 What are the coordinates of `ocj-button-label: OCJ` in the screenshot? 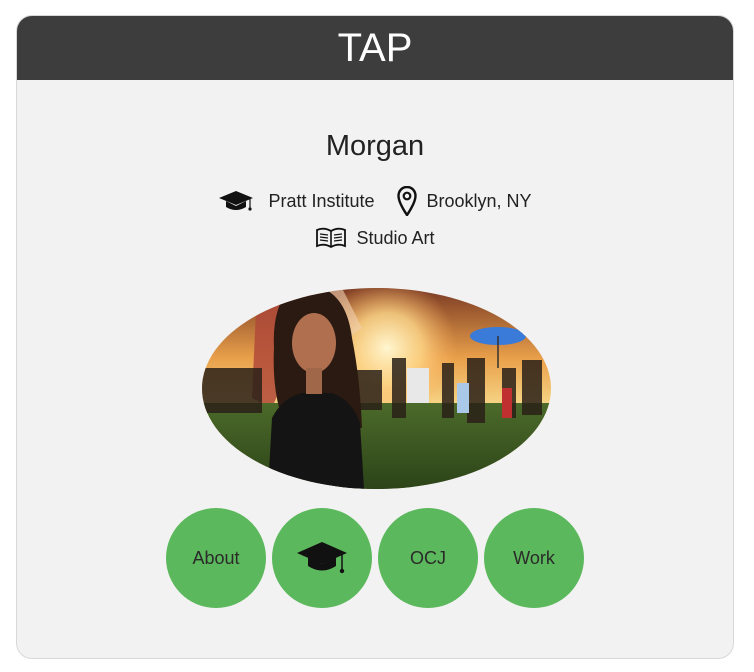 It's located at (428, 557).